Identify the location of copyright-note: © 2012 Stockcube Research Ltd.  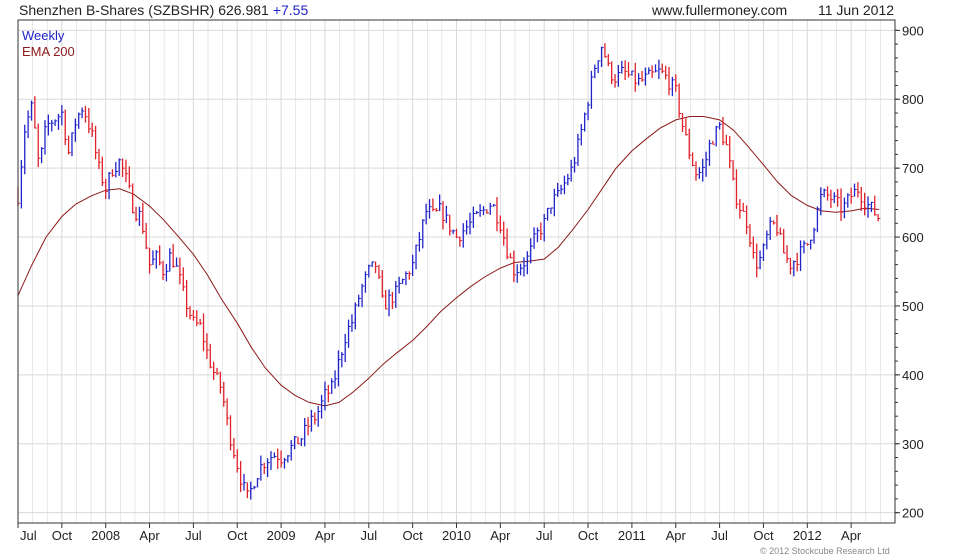
(825, 551).